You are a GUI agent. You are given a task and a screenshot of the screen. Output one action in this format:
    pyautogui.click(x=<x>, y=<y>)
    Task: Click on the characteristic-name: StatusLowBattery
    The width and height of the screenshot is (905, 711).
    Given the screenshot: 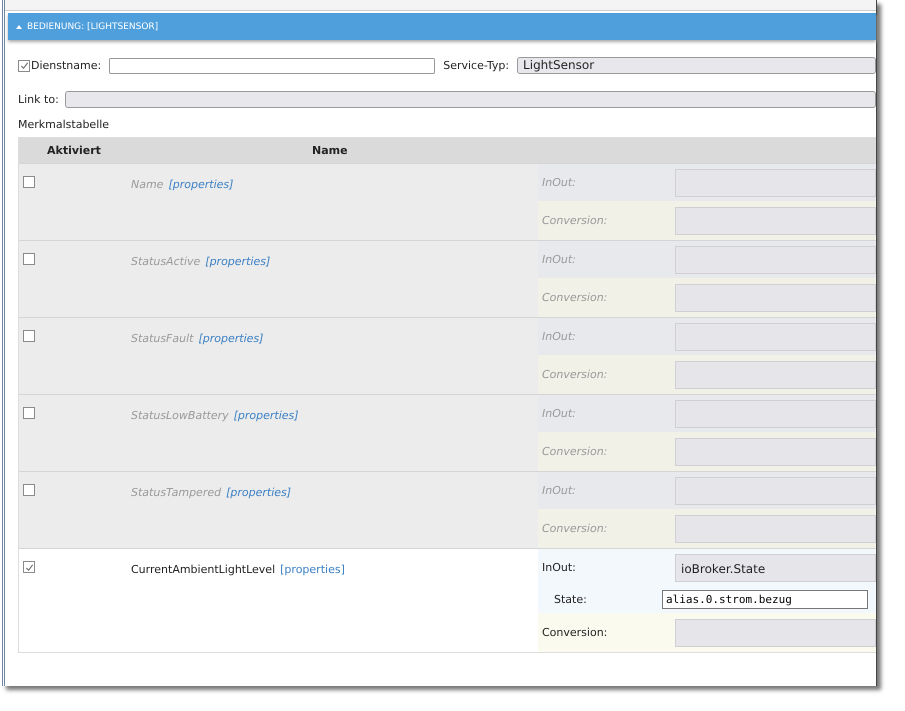 What is the action you would take?
    pyautogui.click(x=180, y=415)
    